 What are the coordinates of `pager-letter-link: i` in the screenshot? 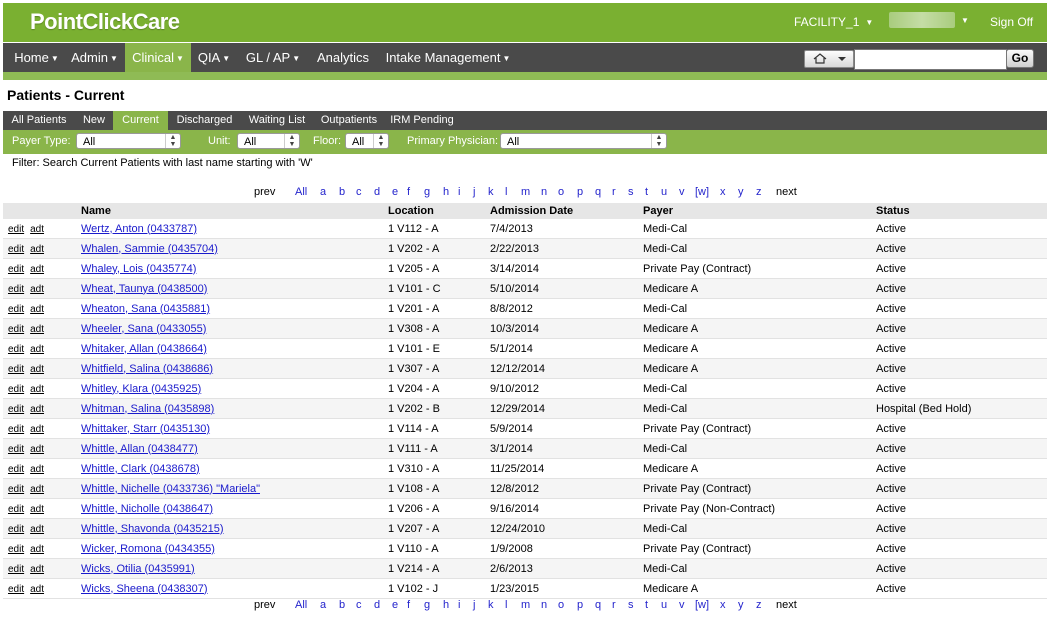 It's located at (459, 192).